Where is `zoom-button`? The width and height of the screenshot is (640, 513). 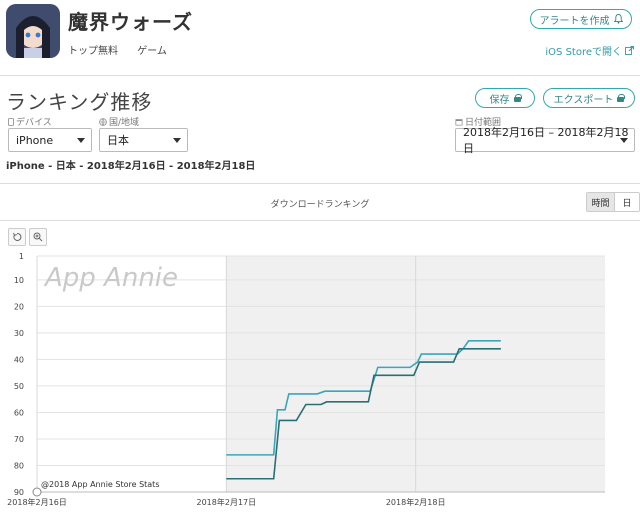 zoom-button is located at coordinates (38, 237).